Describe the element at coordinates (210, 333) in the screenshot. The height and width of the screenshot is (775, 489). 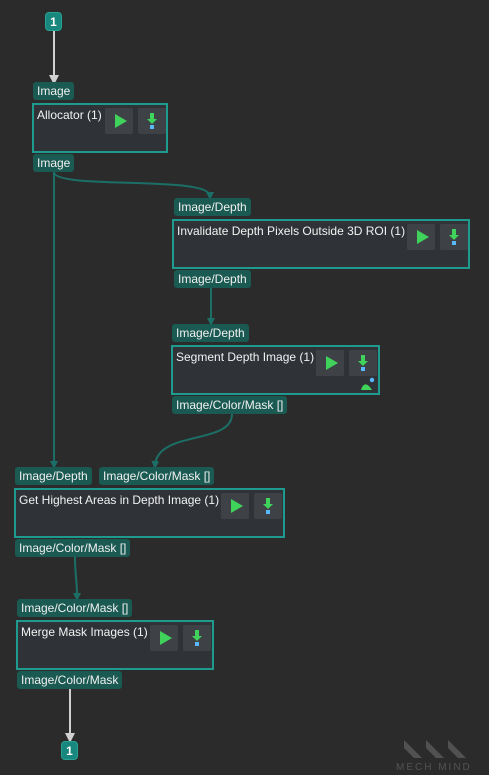
I see `segment-input-port: Image/Depth` at that location.